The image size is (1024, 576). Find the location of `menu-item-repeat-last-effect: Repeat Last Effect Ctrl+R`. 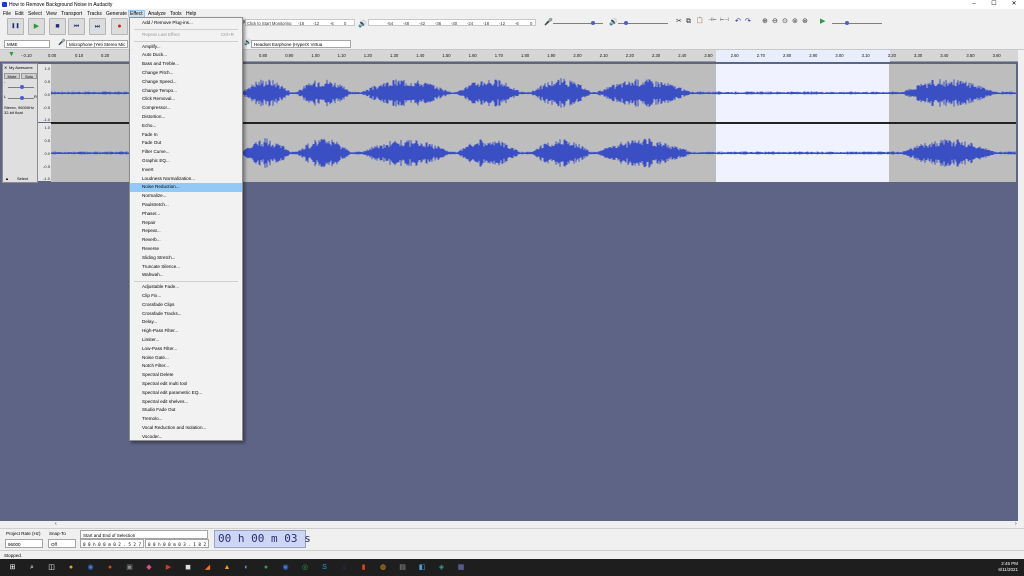

menu-item-repeat-last-effect: Repeat Last Effect Ctrl+R is located at coordinates (186, 35).